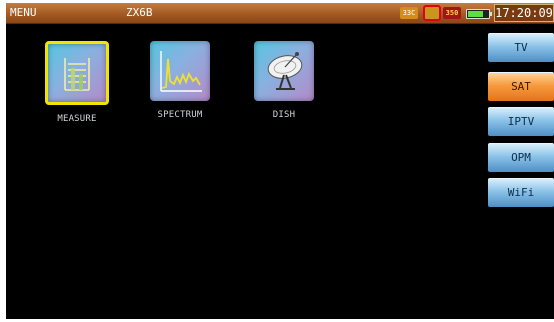 The image size is (554, 322). I want to click on tab-wifi: WiFi, so click(521, 192).